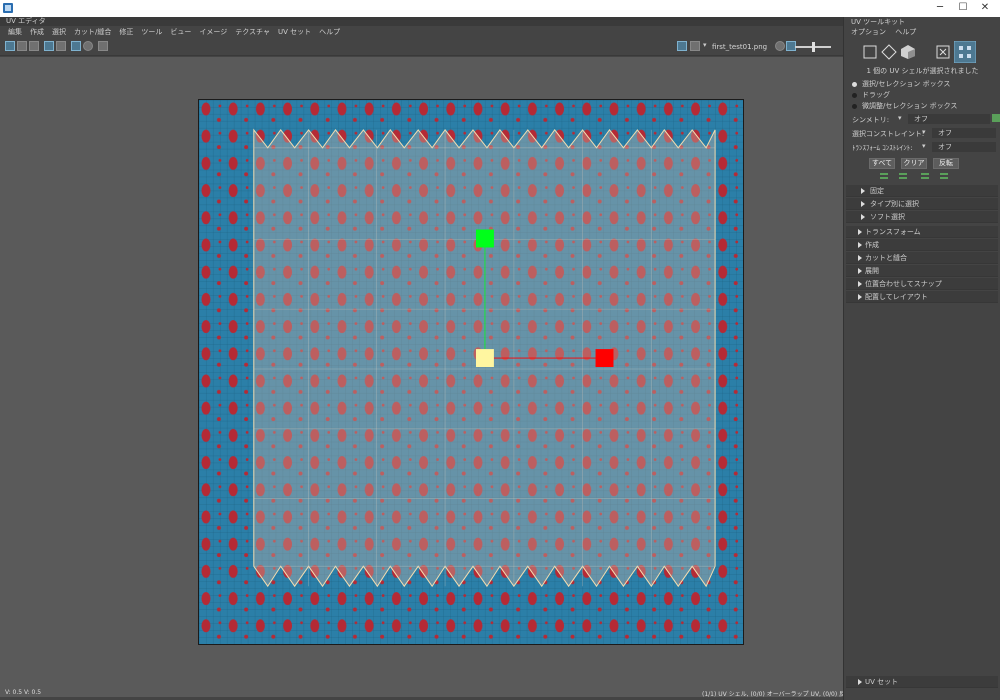 This screenshot has width=1000, height=700. What do you see at coordinates (695, 46) in the screenshot?
I see `checker-pattern-icon` at bounding box center [695, 46].